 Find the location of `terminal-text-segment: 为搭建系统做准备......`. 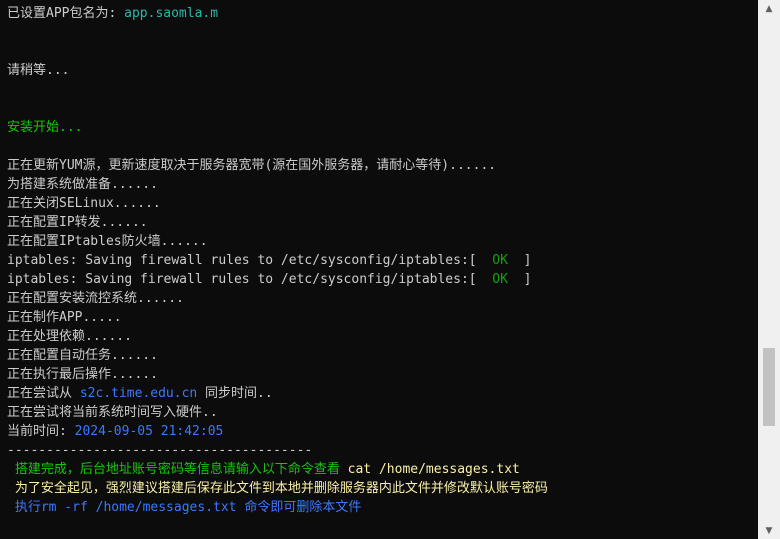

terminal-text-segment: 为搭建系统做准备...... is located at coordinates (82, 184).